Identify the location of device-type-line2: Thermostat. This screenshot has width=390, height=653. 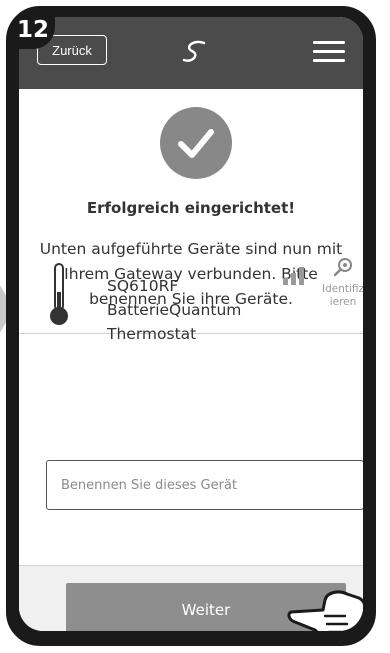
(152, 334).